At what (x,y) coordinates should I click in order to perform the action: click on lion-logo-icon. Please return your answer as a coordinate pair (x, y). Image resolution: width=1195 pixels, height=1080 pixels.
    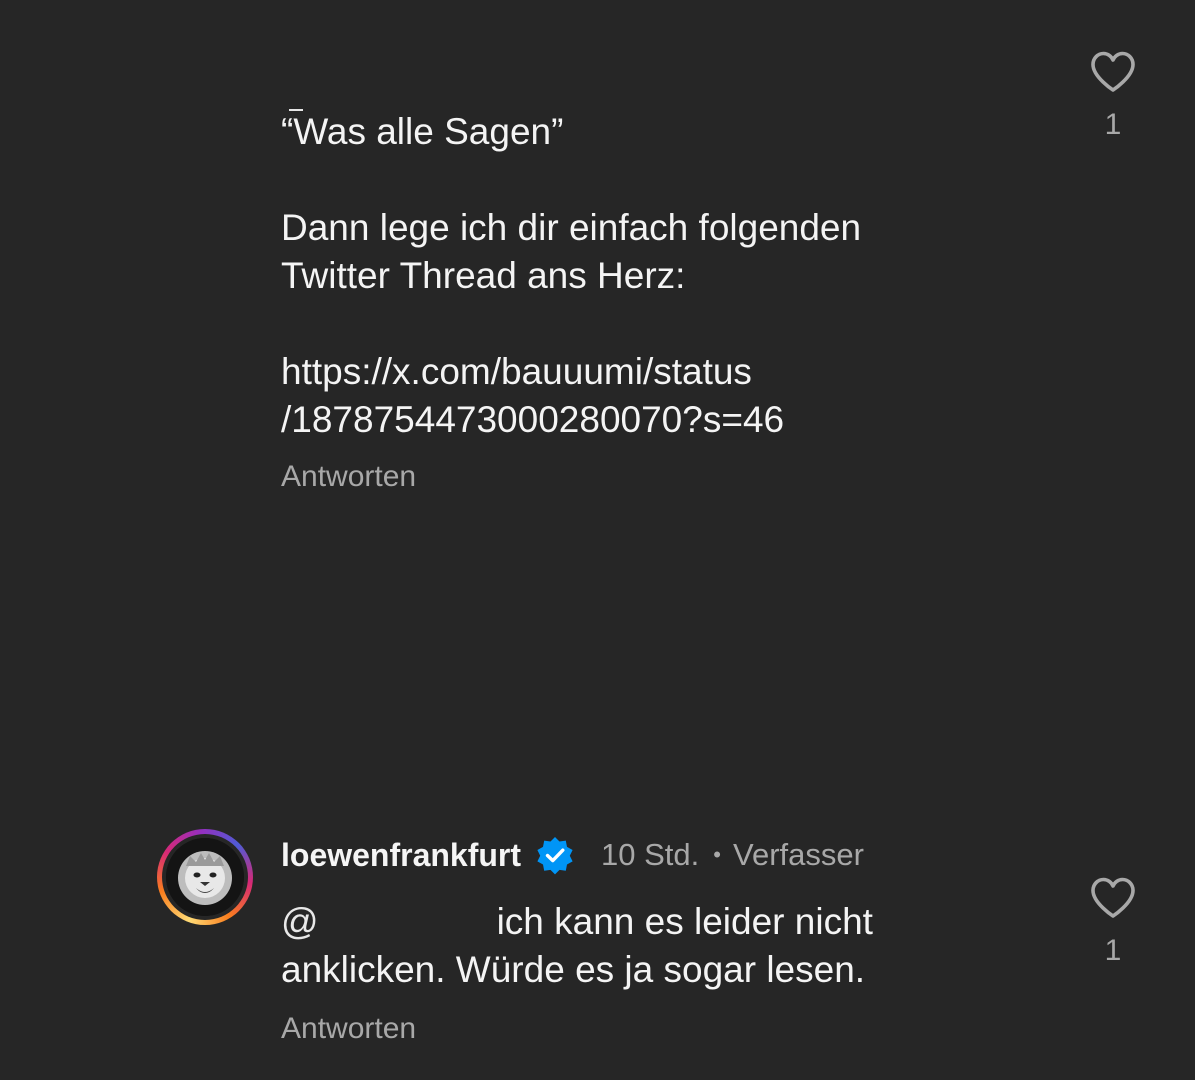
    Looking at the image, I should click on (205, 877).